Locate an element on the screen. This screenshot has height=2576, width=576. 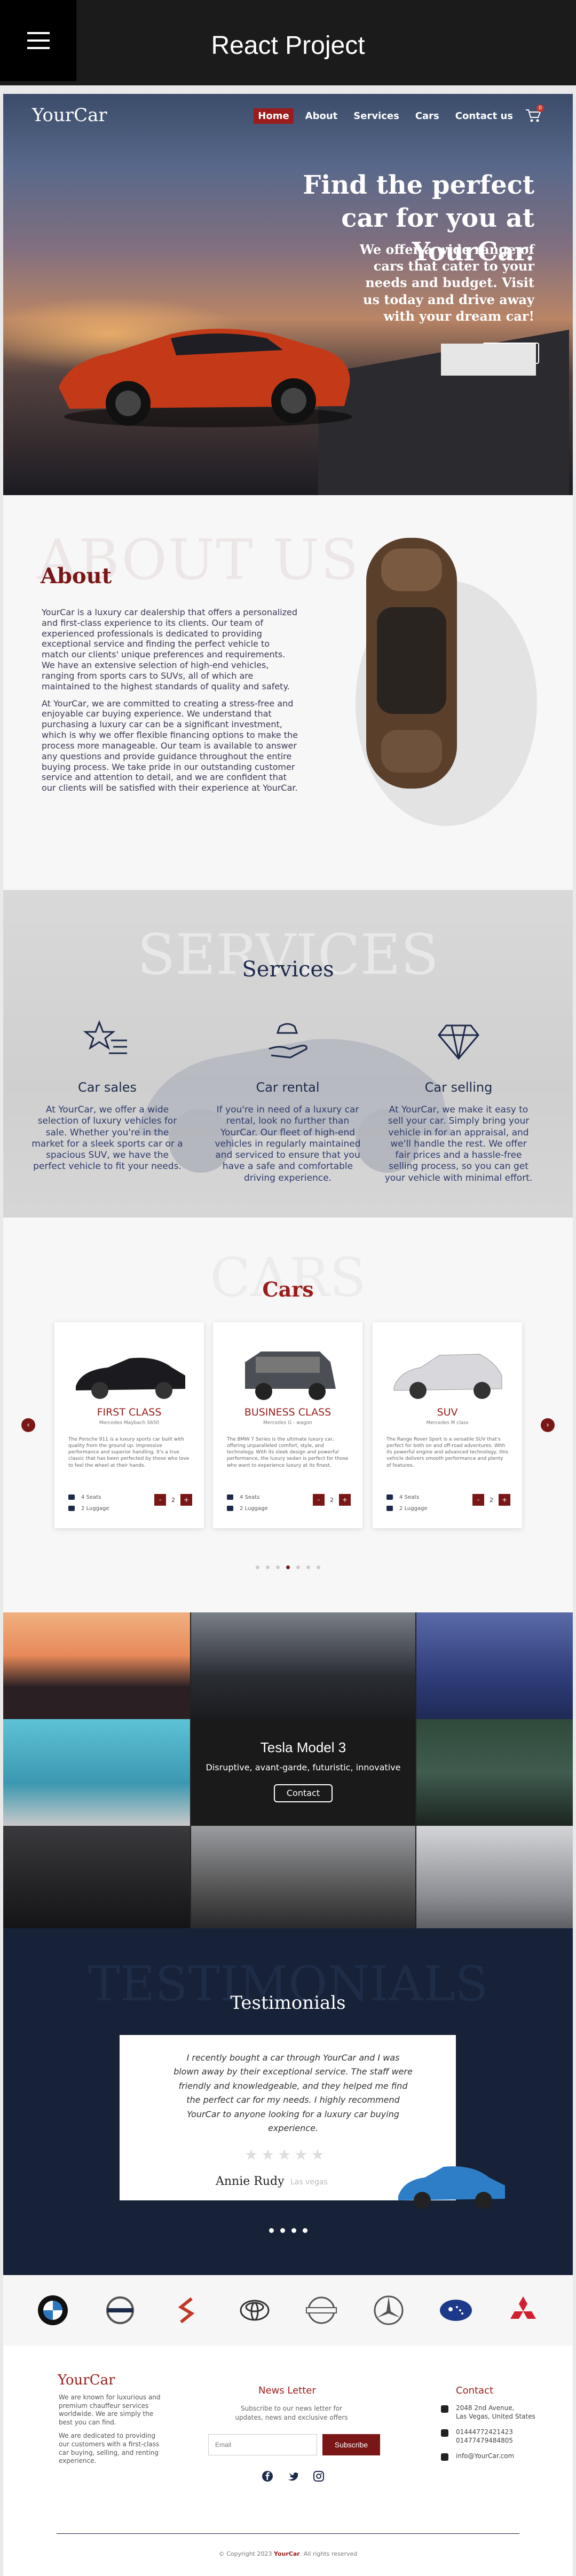
car-model: Mercedes G - wagon is located at coordinates (287, 1423).